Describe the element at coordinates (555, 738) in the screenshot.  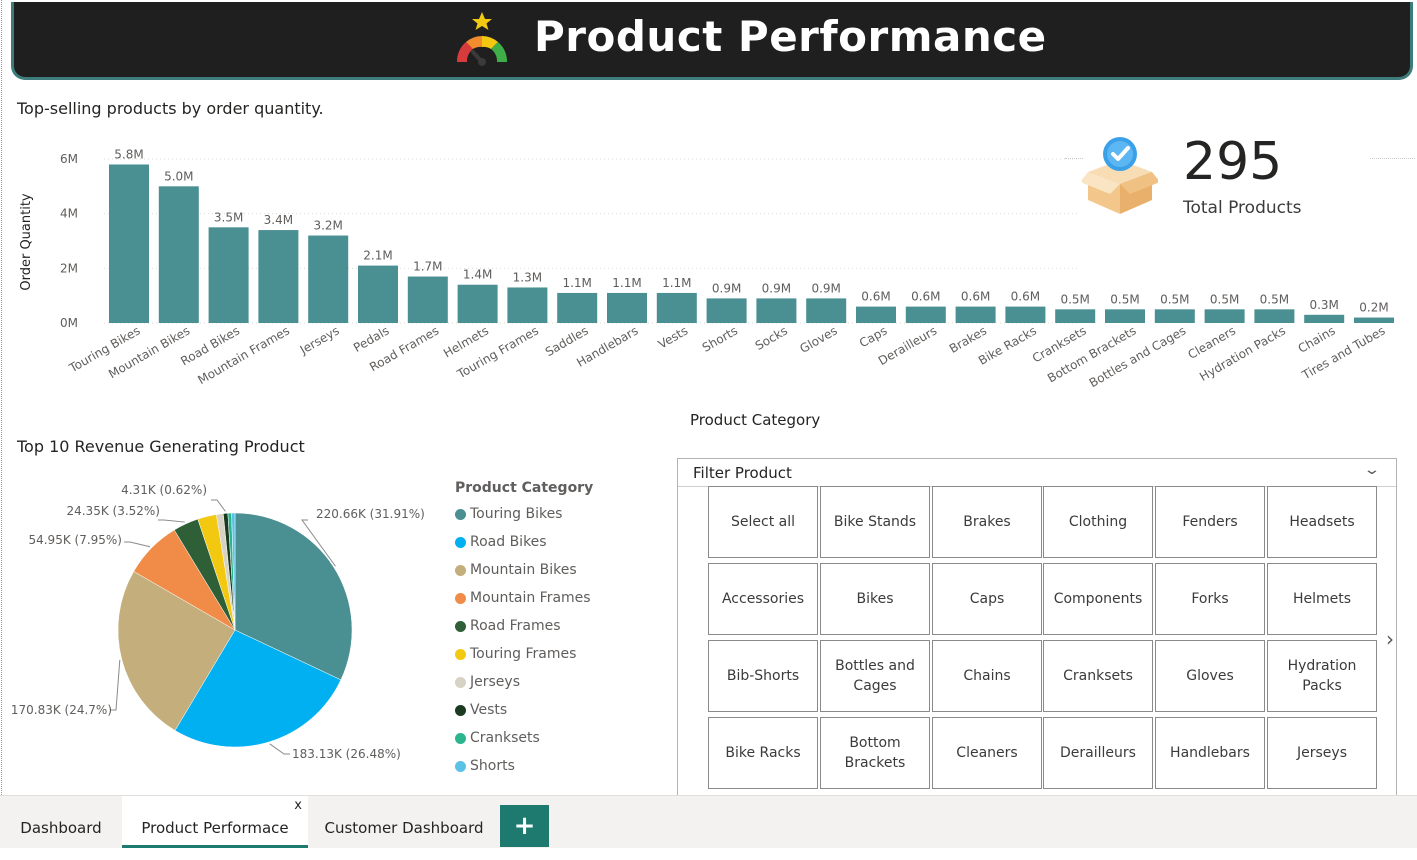
I see `legend-item: Cranksets` at that location.